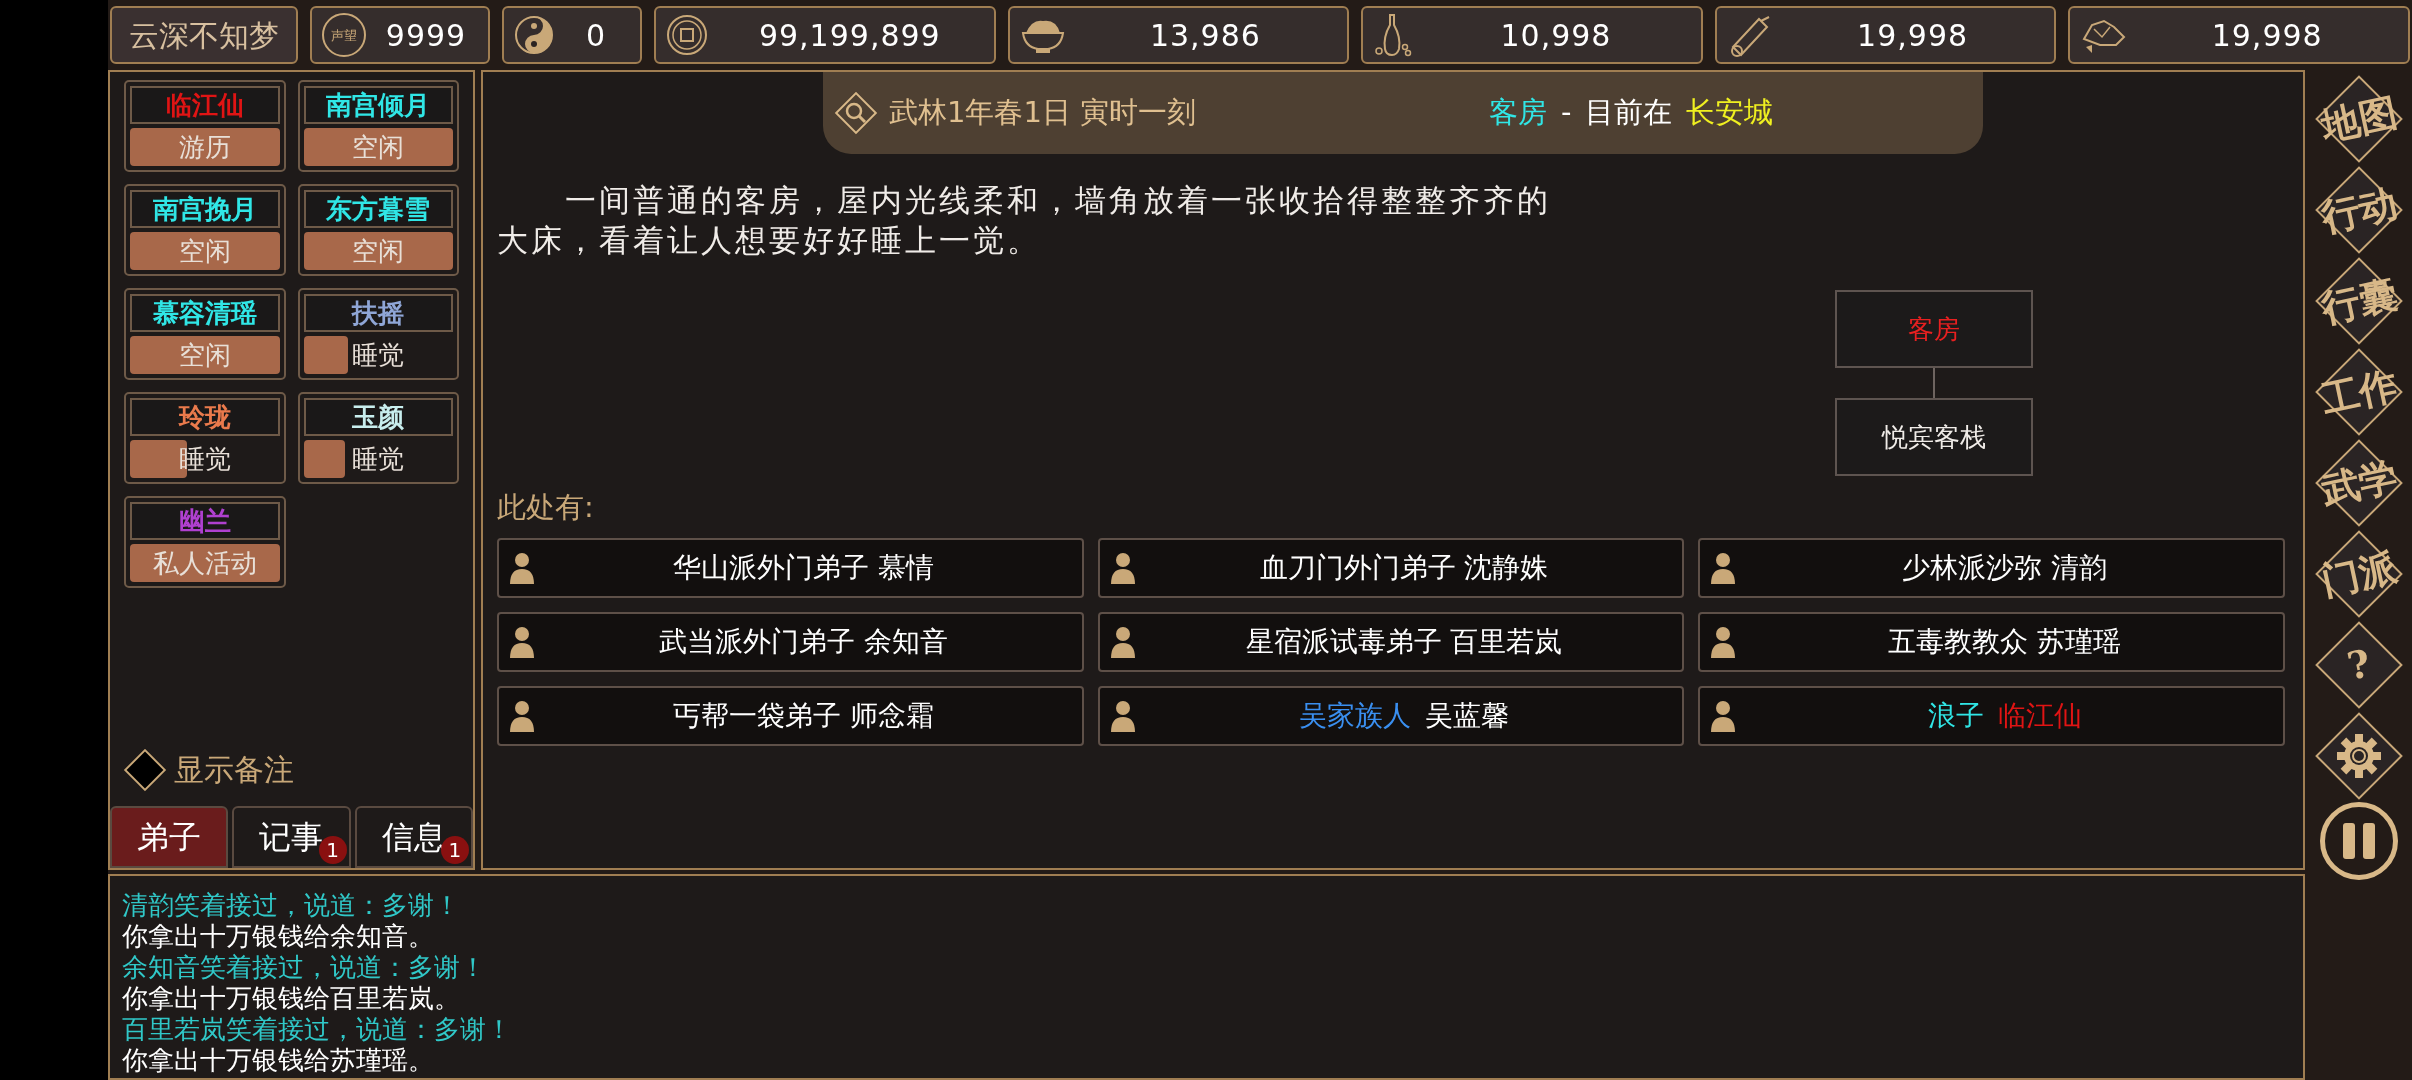 This screenshot has width=2412, height=1080. I want to click on disciple-card: 南宫挽月 空闲, so click(205, 230).